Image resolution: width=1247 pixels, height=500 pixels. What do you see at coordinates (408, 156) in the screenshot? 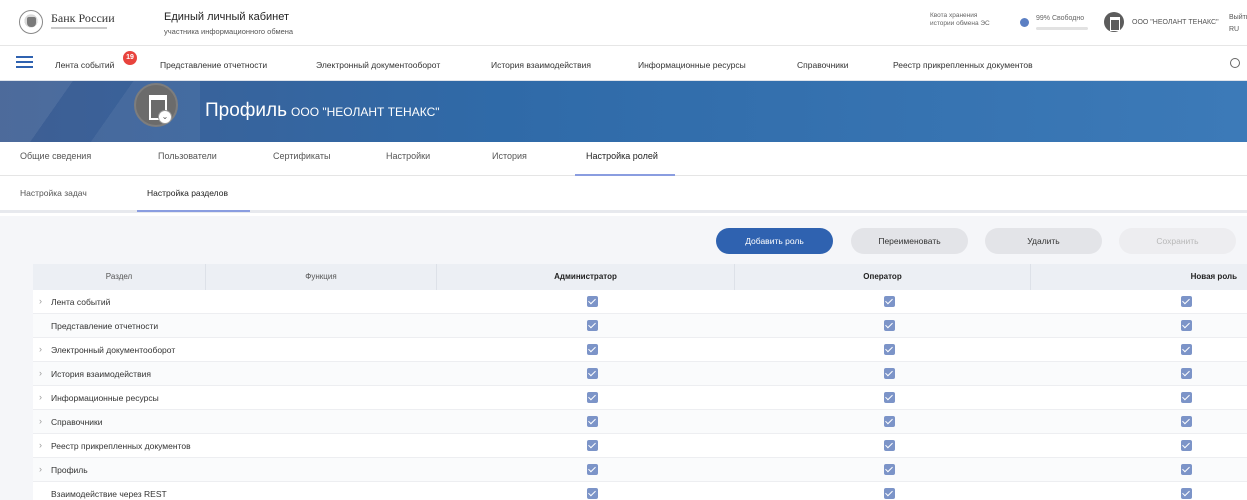
I see `tab-settings: Настройки` at bounding box center [408, 156].